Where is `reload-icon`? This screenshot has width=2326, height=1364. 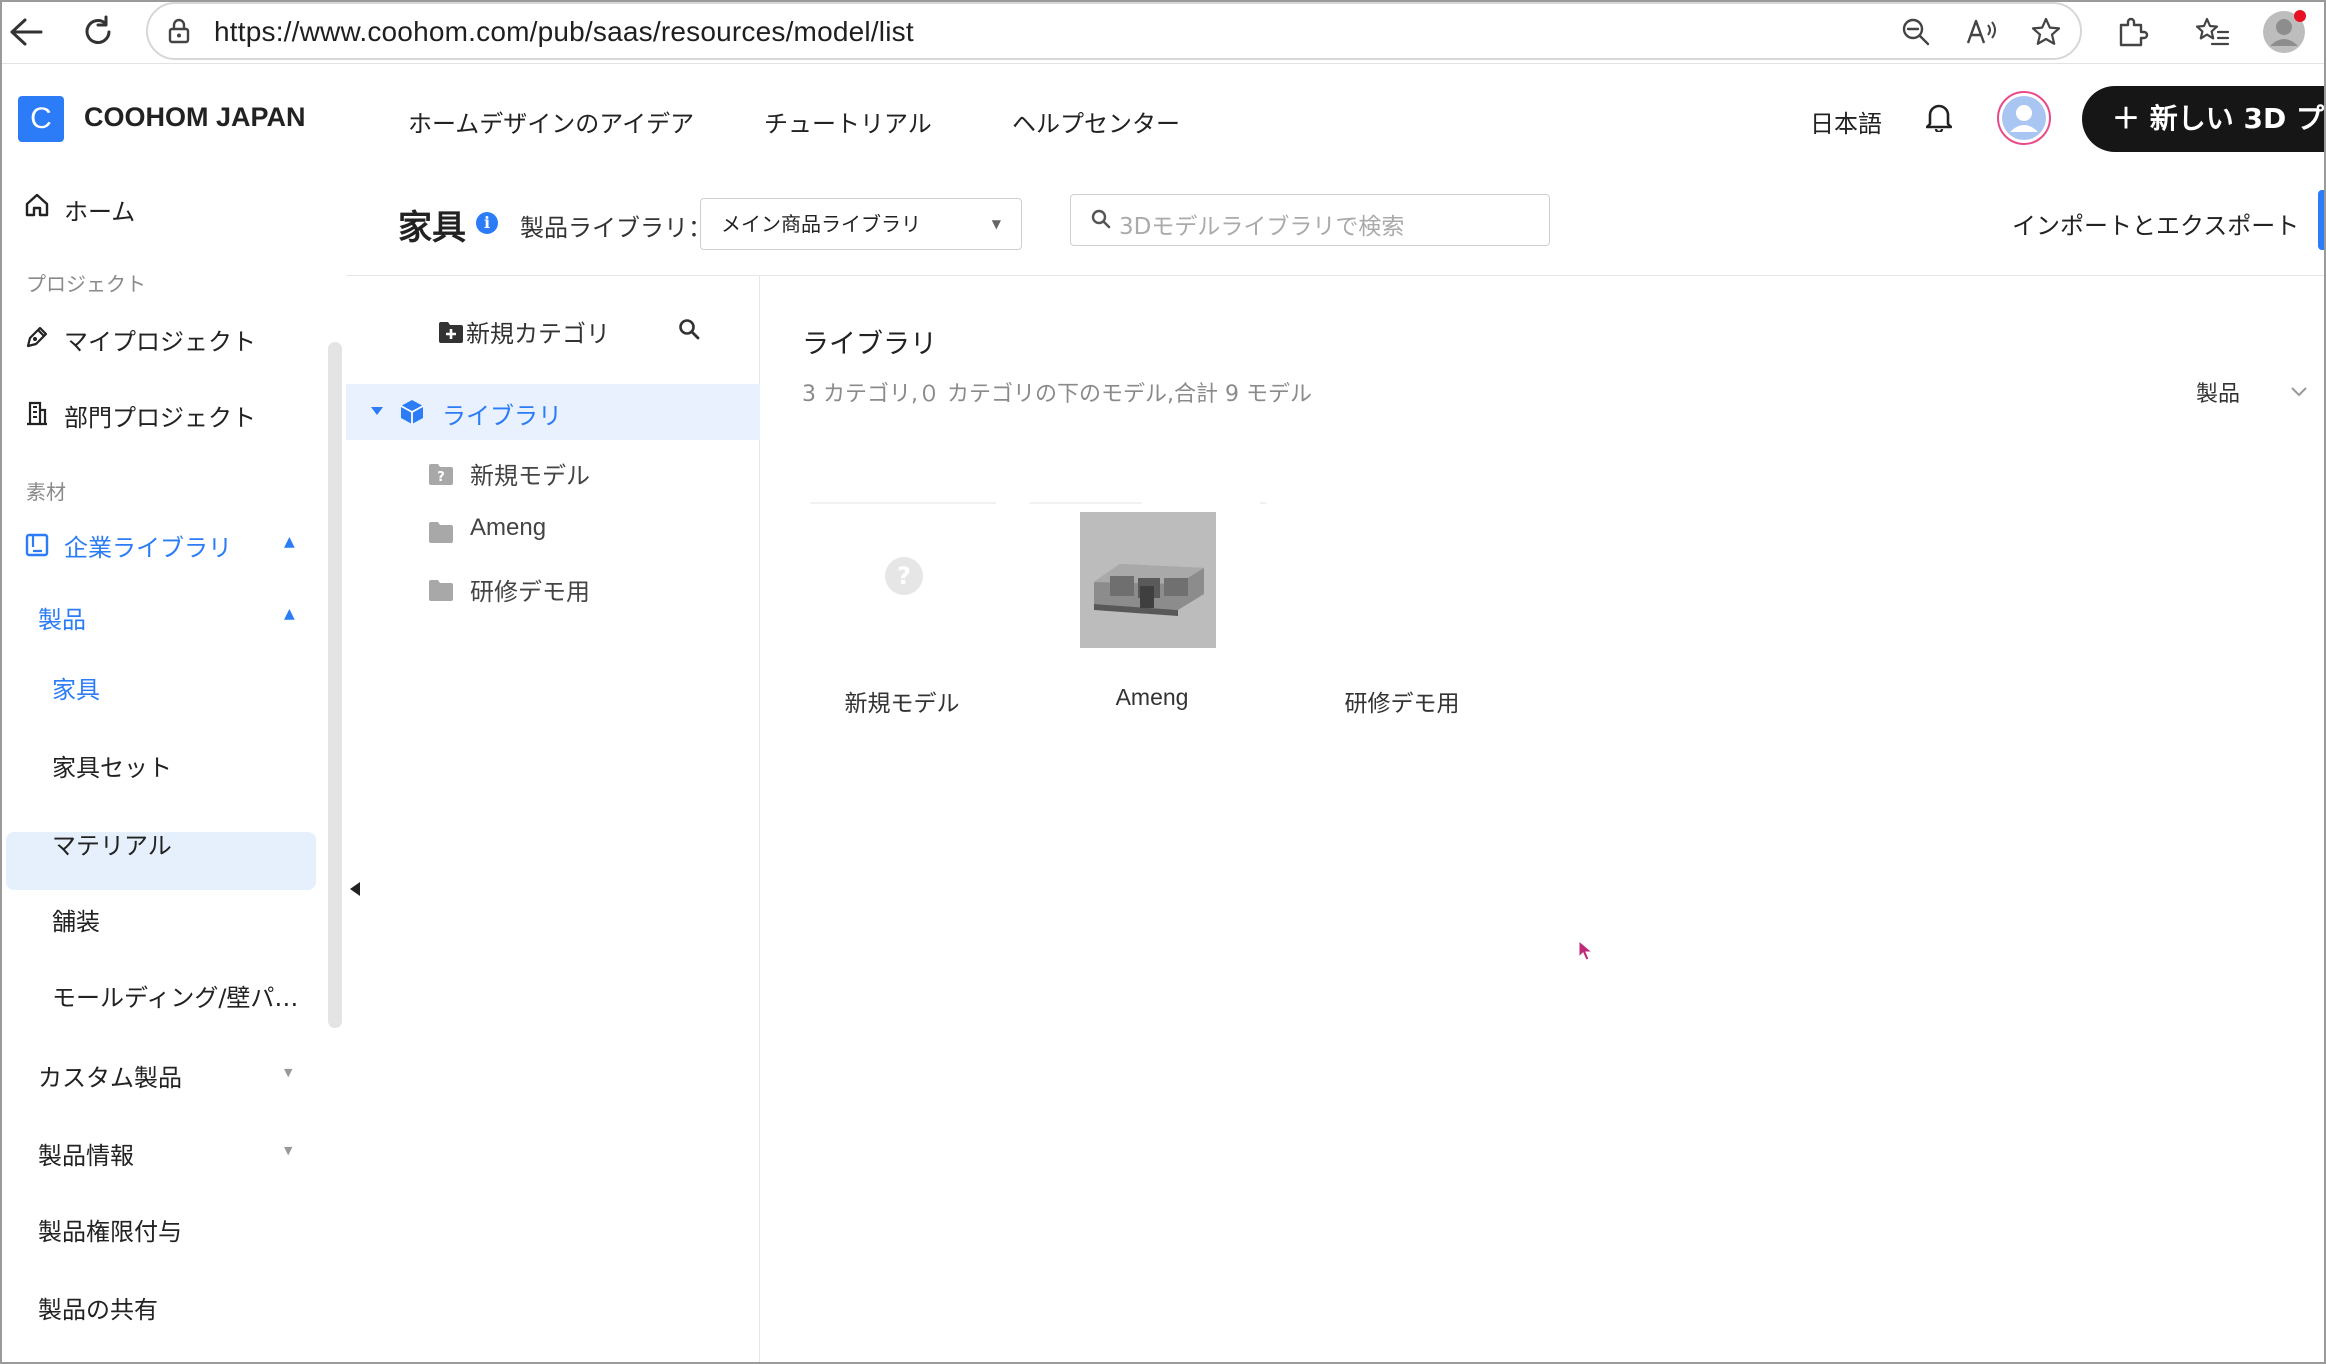
reload-icon is located at coordinates (98, 32).